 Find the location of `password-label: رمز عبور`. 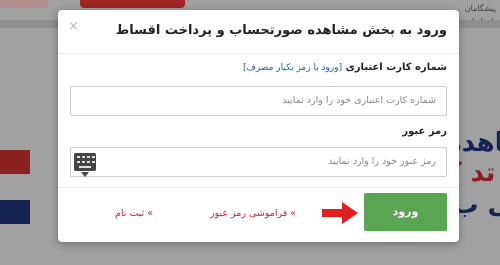

password-label: رمز عبور is located at coordinates (424, 131).